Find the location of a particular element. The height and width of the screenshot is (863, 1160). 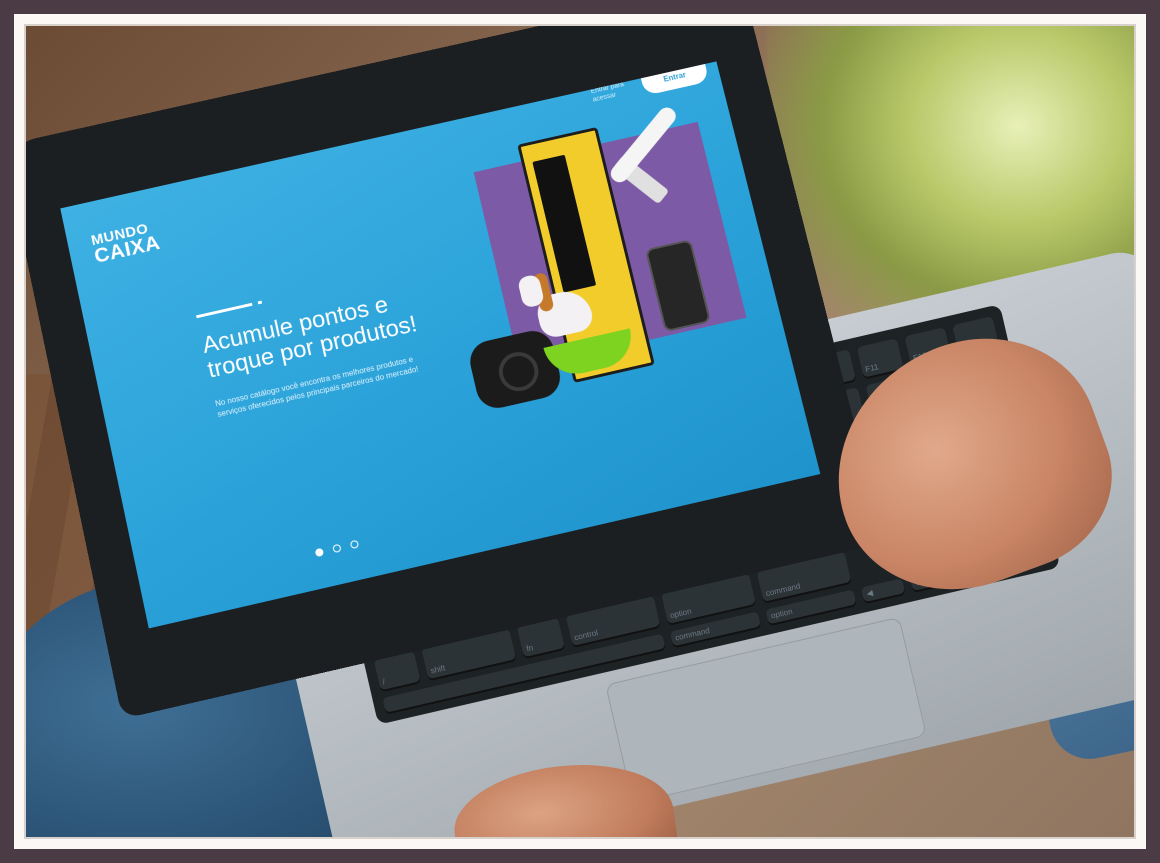

carousel-dots is located at coordinates (337, 548).